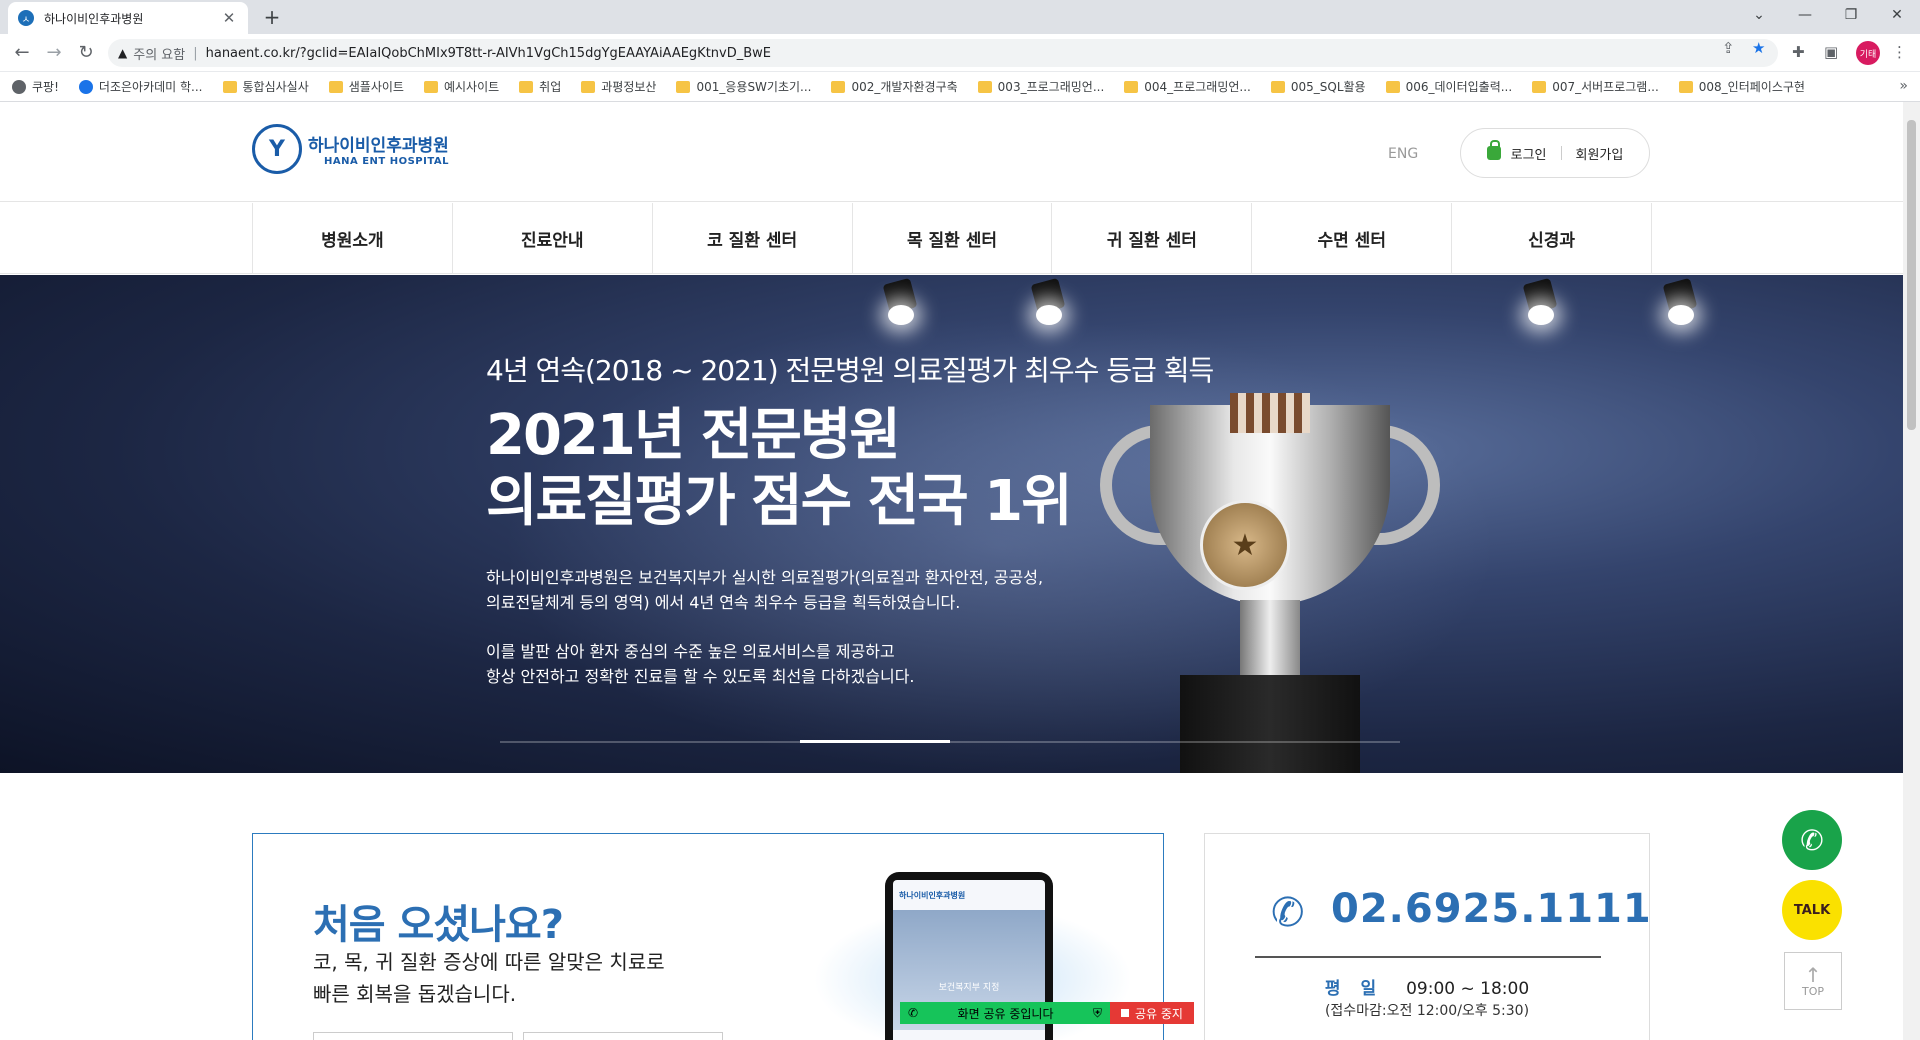 Image resolution: width=1920 pixels, height=1040 pixels. What do you see at coordinates (353, 238) in the screenshot?
I see `nav-hospital-intro: 병원소개` at bounding box center [353, 238].